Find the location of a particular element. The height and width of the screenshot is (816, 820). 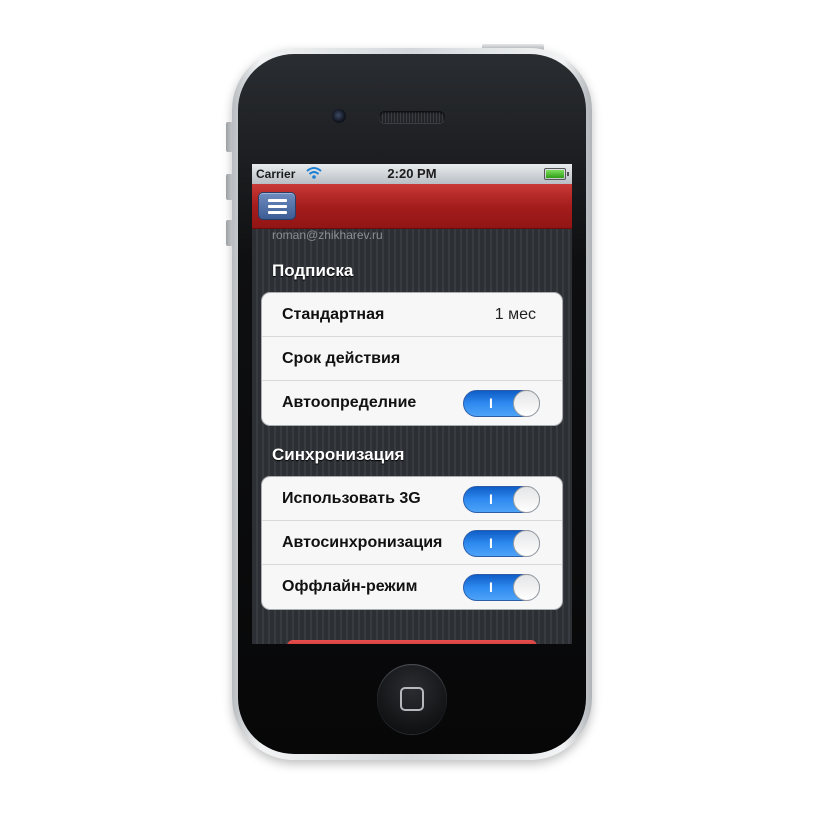

row-offline: Оффлайн-режим I is located at coordinates (412, 587).